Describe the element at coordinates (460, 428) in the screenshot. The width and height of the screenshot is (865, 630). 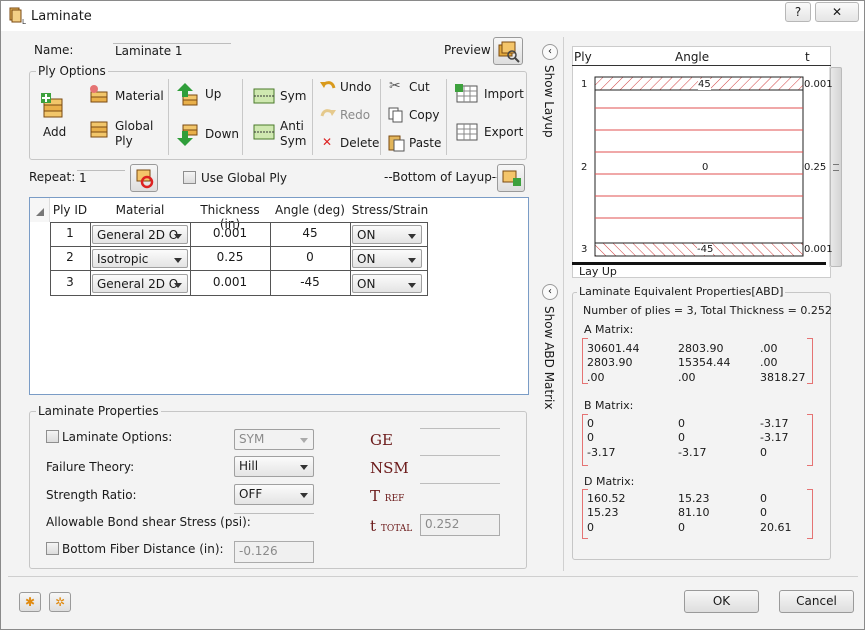
I see `ge-field` at that location.